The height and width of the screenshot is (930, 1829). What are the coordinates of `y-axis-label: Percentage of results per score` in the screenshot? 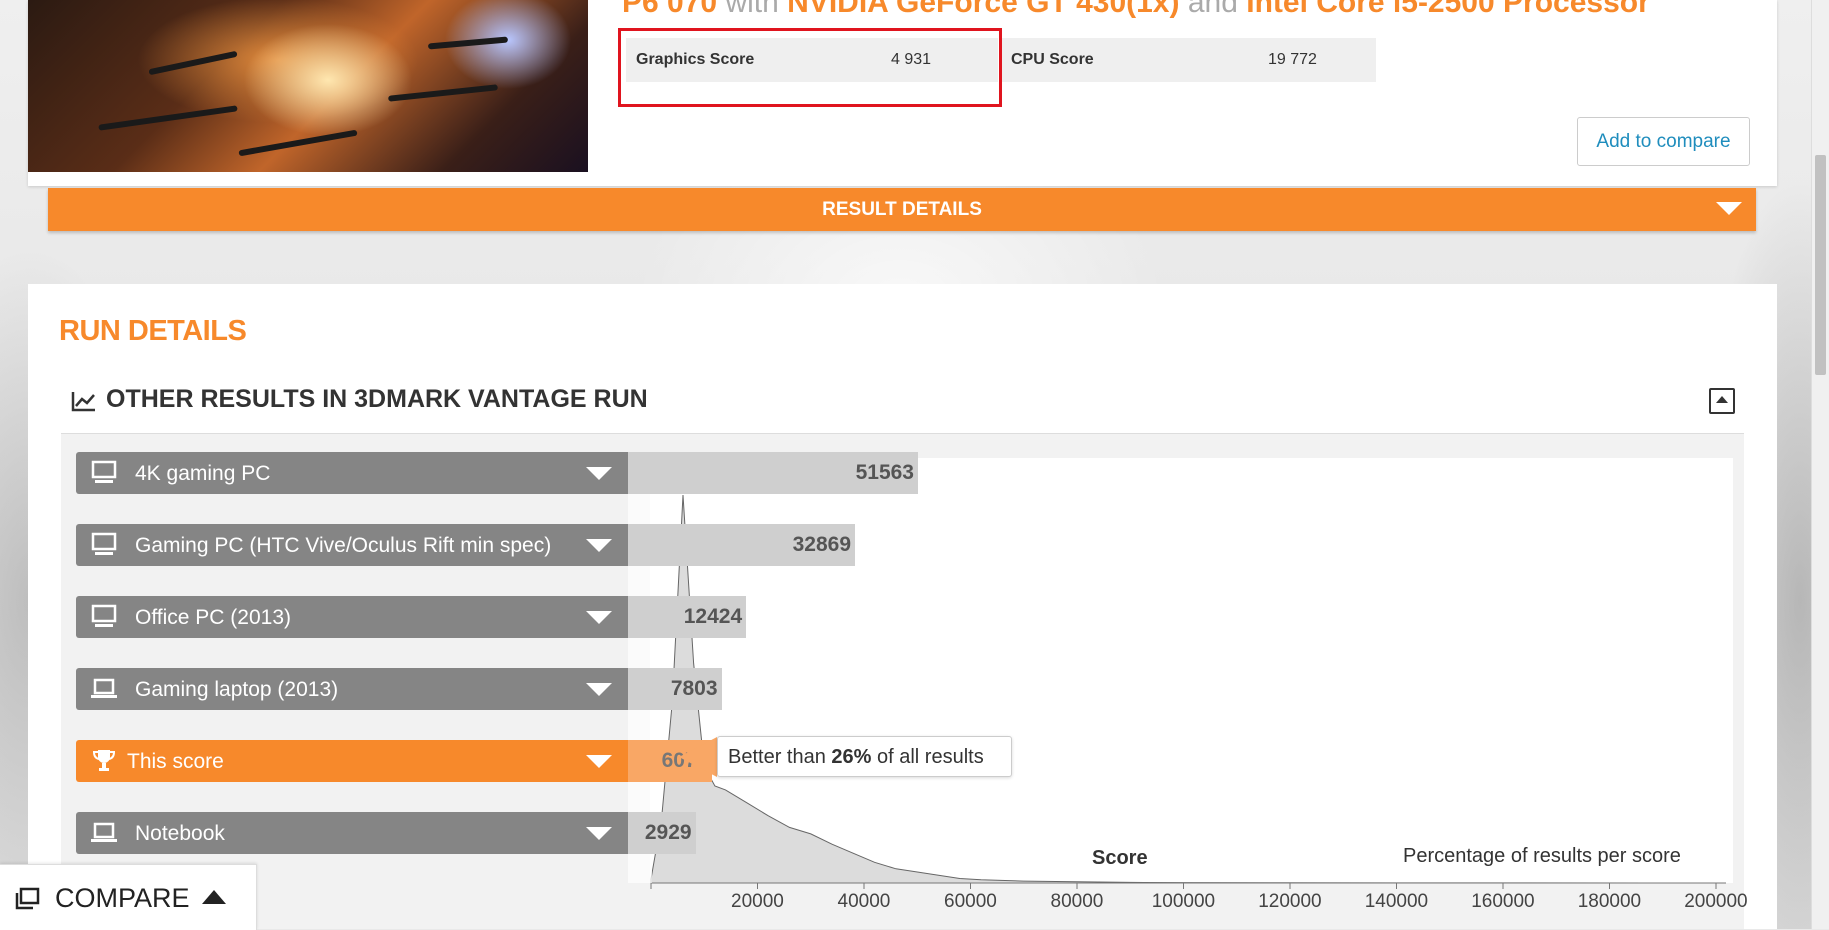 It's located at (1542, 856).